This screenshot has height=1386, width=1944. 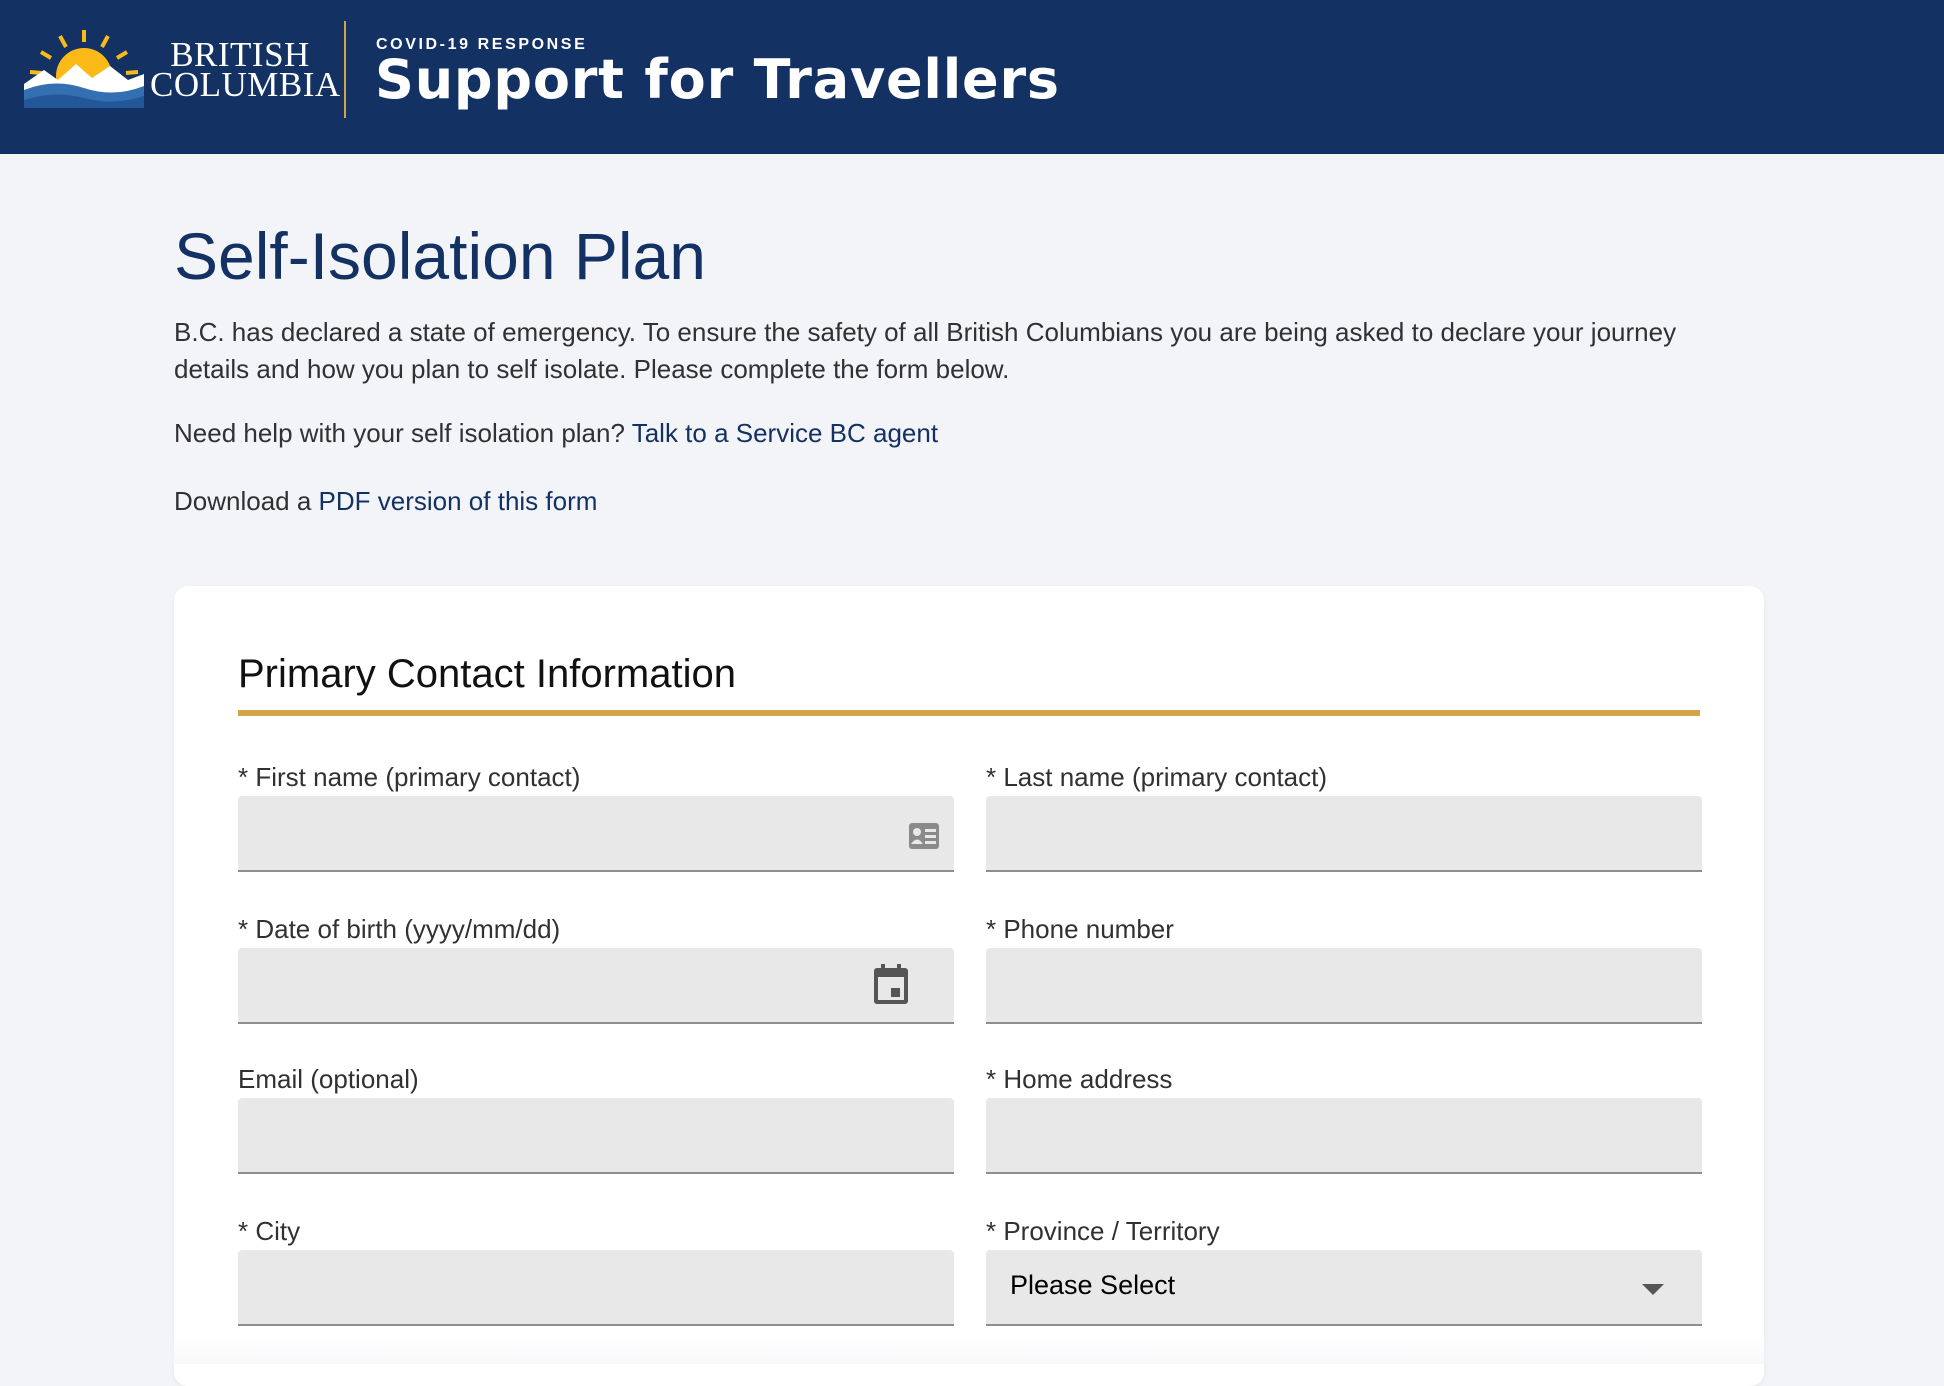 I want to click on page-title: Self-Isolation Plan, so click(x=440, y=256).